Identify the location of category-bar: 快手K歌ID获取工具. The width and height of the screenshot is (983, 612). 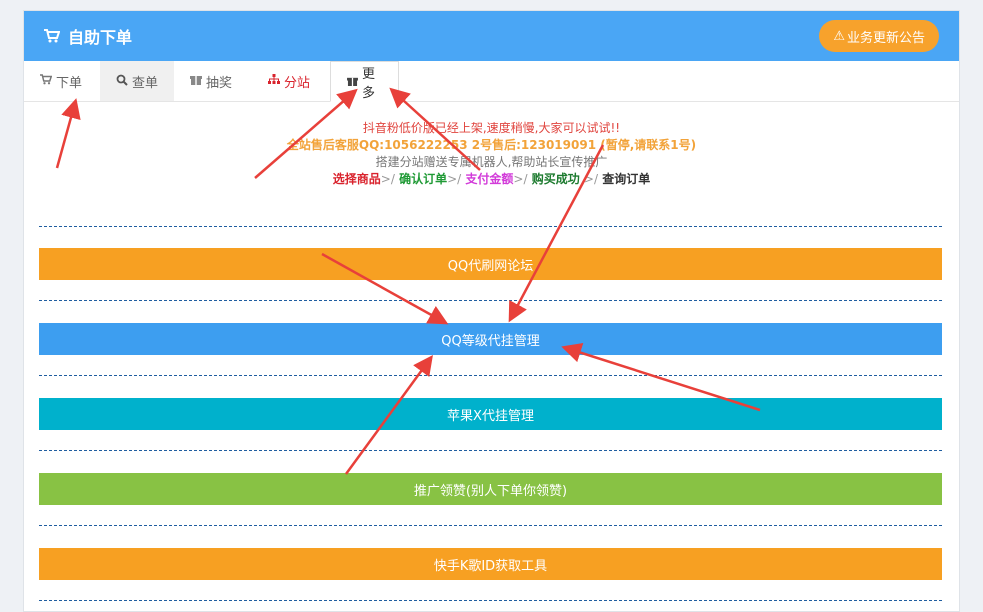
(490, 564).